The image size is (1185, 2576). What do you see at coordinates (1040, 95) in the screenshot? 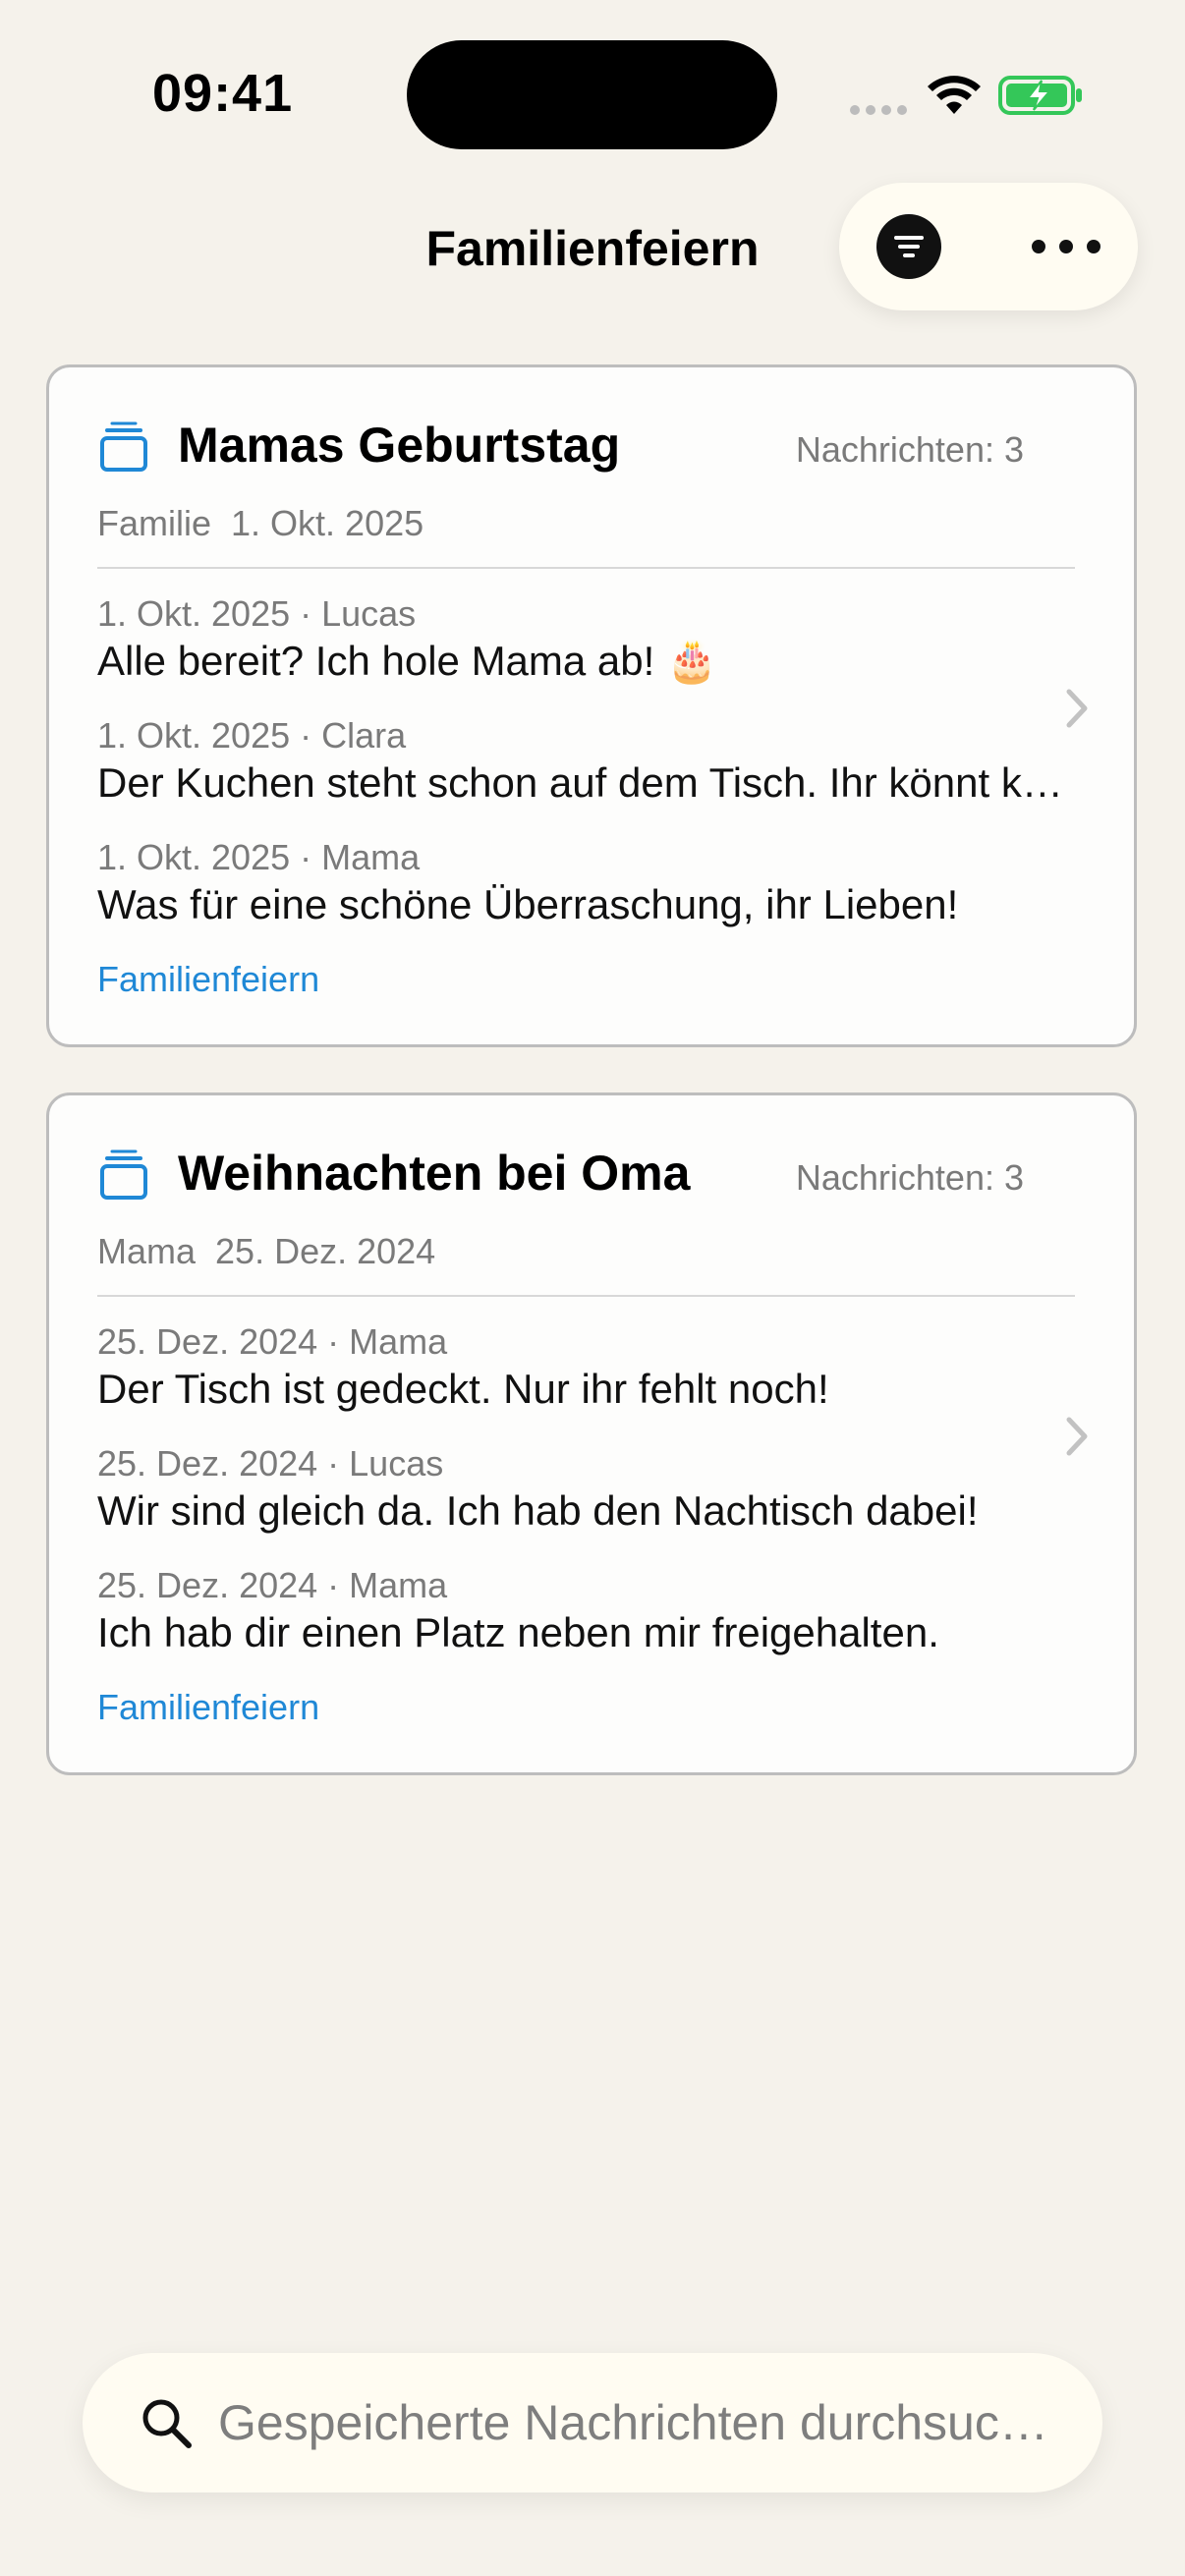
I see `battery-charging-icon` at bounding box center [1040, 95].